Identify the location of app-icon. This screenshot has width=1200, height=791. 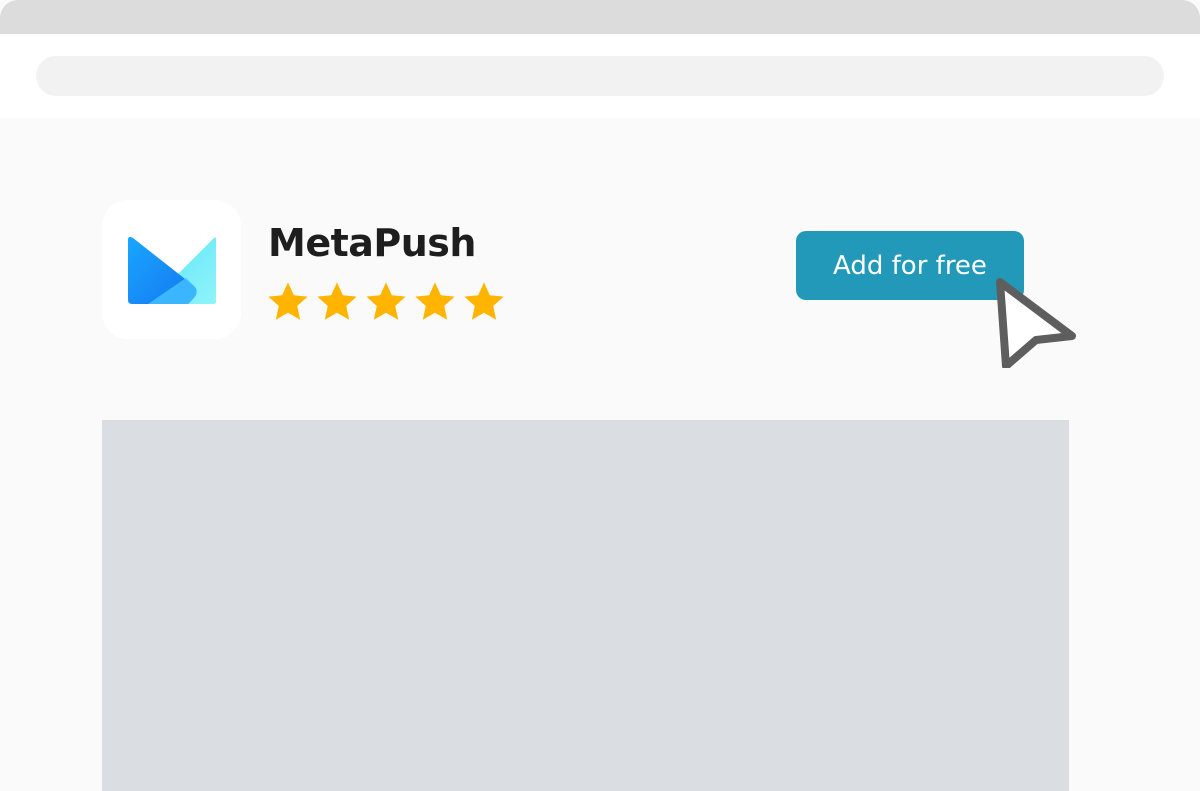
(171, 269).